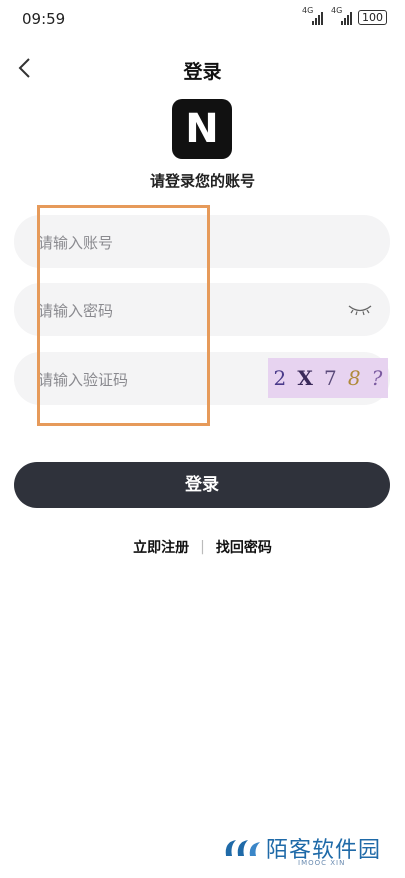 This screenshot has width=405, height=878. I want to click on login-button: 登录, so click(202, 485).